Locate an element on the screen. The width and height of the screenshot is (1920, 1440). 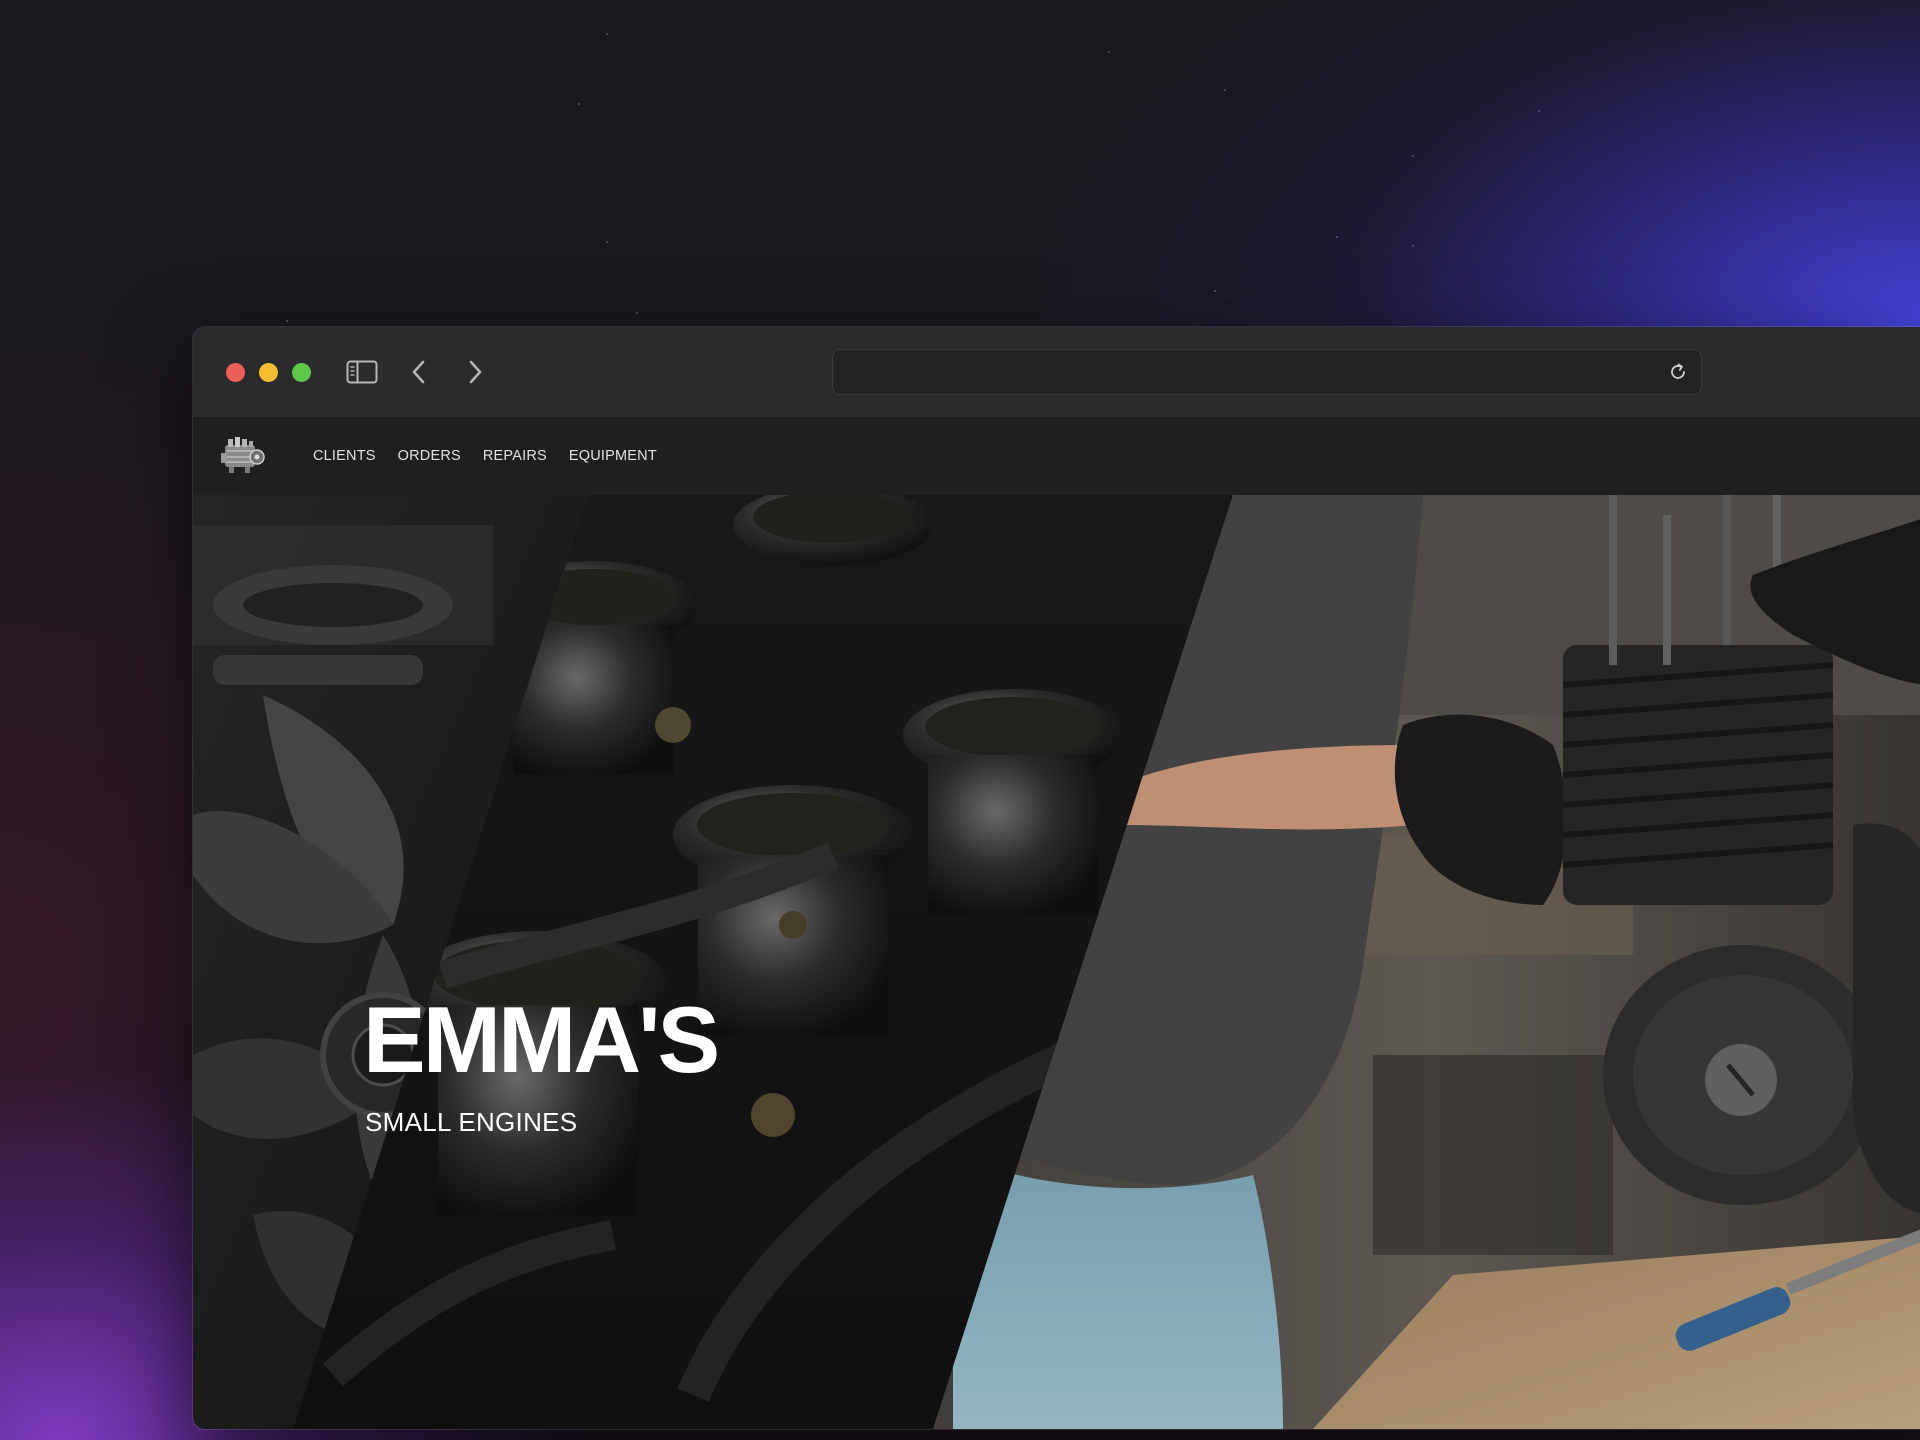
nav-links: CLIENTS ORDERS REPAIRS EQUIPMENT is located at coordinates (485, 456).